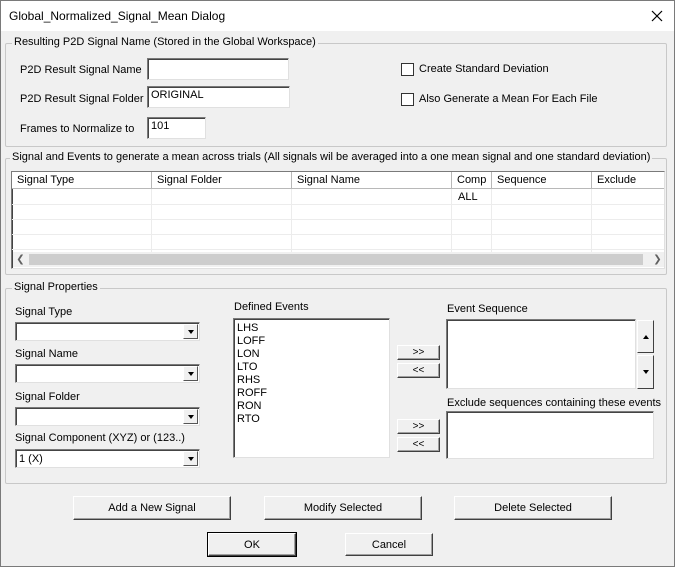 The width and height of the screenshot is (675, 567). Describe the element at coordinates (407, 69) in the screenshot. I see `create-std-checkbox` at that location.